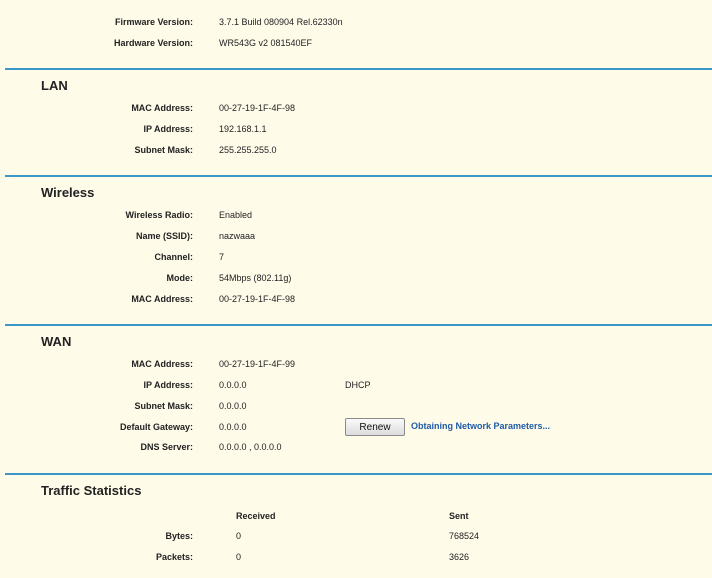 This screenshot has width=712, height=578. I want to click on wireless-title: Wireless, so click(68, 192).